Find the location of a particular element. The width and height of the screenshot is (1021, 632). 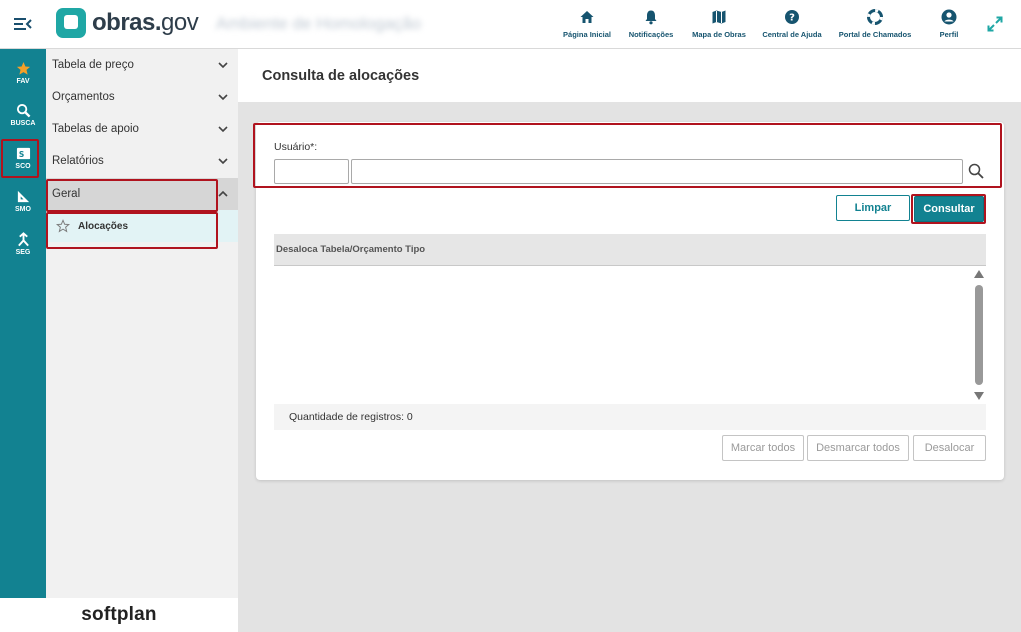

app-logo: obras.gov is located at coordinates (127, 23).